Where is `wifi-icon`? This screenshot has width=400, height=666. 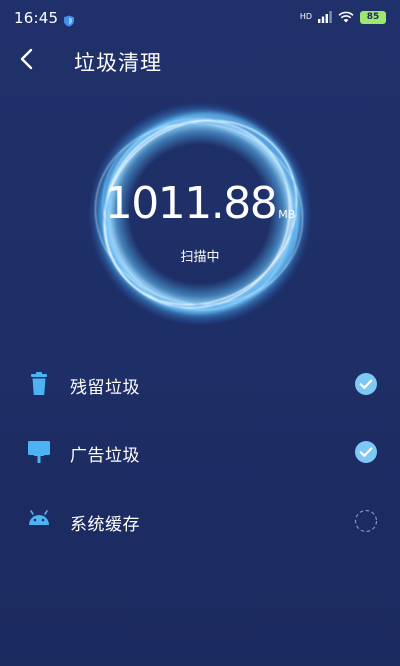
wifi-icon is located at coordinates (346, 17).